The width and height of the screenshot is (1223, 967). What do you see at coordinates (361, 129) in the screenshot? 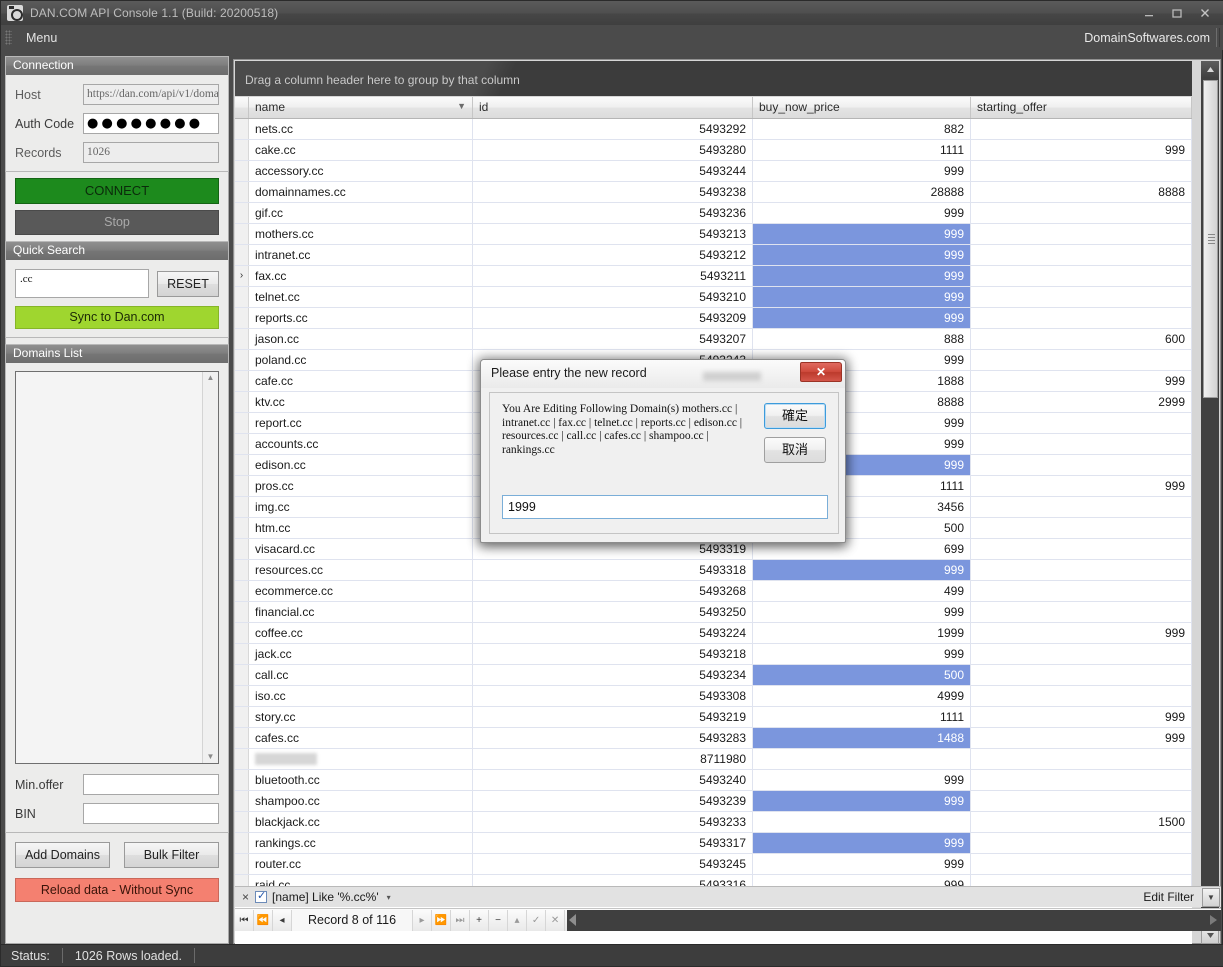
I see `cell-name: nets.cc` at bounding box center [361, 129].